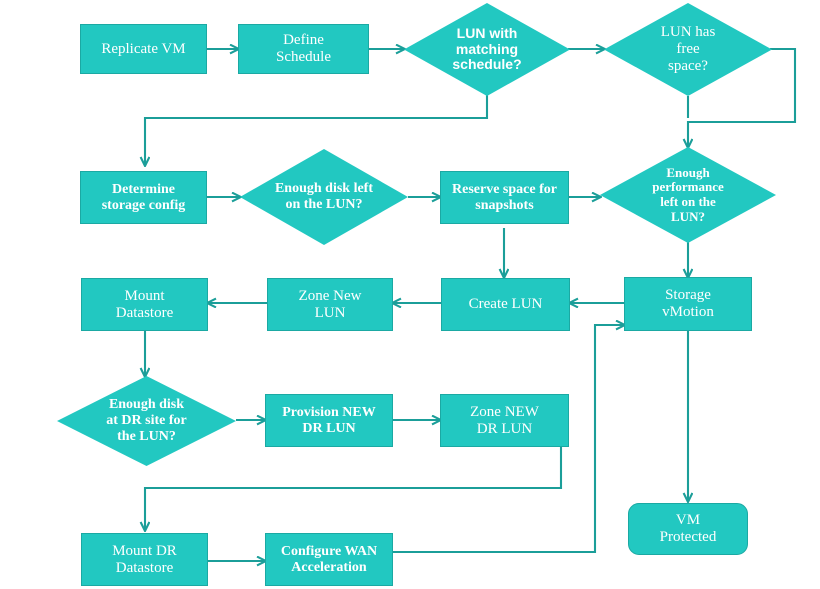 Image resolution: width=820 pixels, height=589 pixels. I want to click on determine-line2: storage config, so click(143, 205).